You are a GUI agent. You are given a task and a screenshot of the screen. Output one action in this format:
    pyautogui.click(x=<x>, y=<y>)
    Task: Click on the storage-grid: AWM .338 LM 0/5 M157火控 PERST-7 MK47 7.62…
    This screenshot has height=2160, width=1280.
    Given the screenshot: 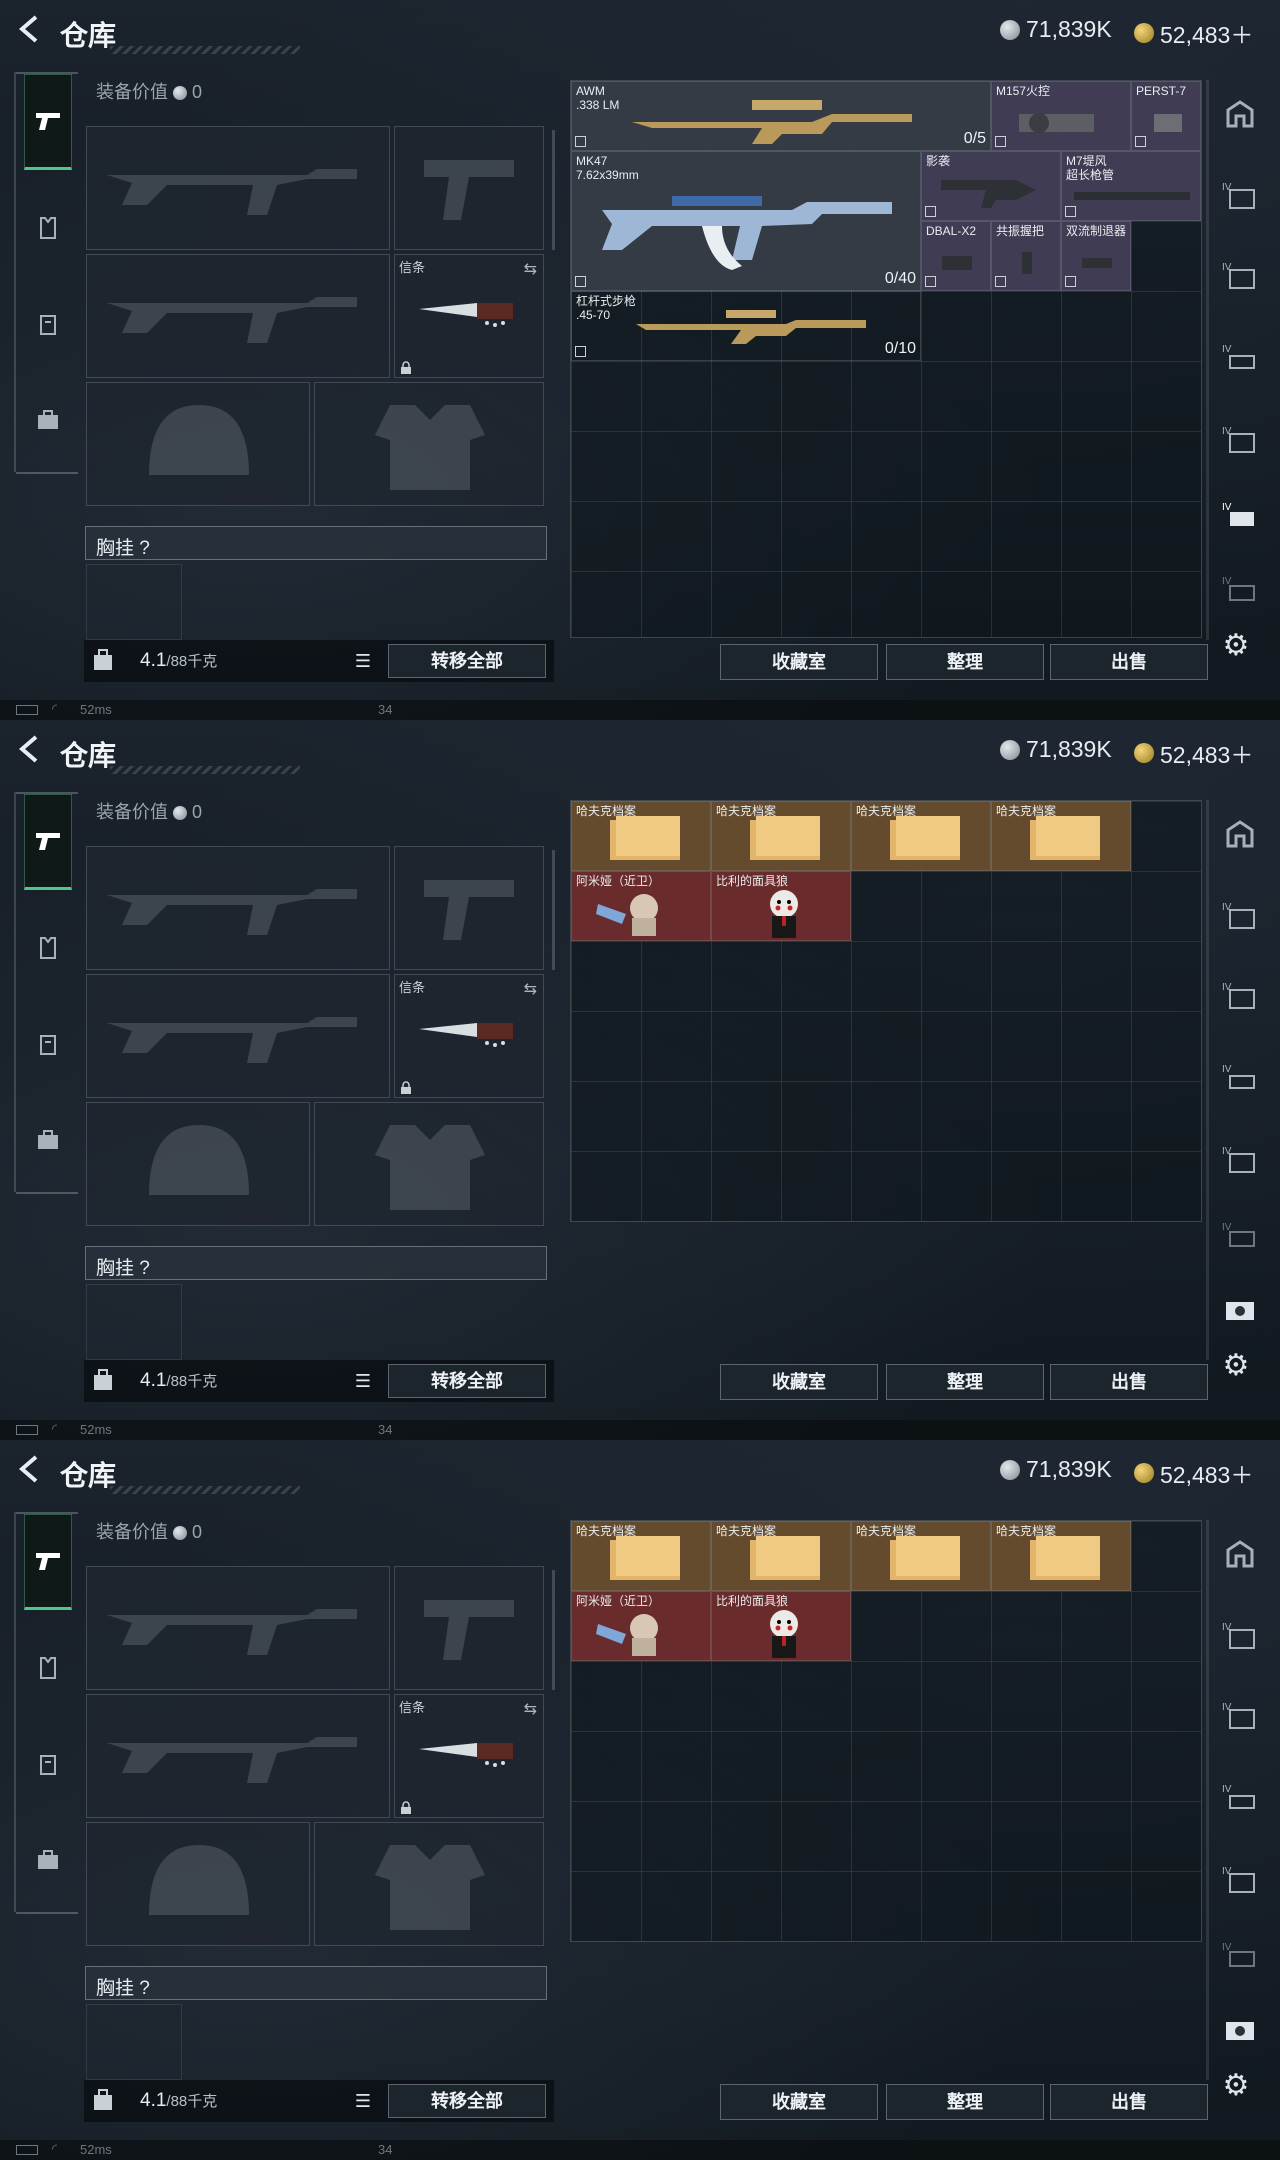 What is the action you would take?
    pyautogui.click(x=886, y=359)
    